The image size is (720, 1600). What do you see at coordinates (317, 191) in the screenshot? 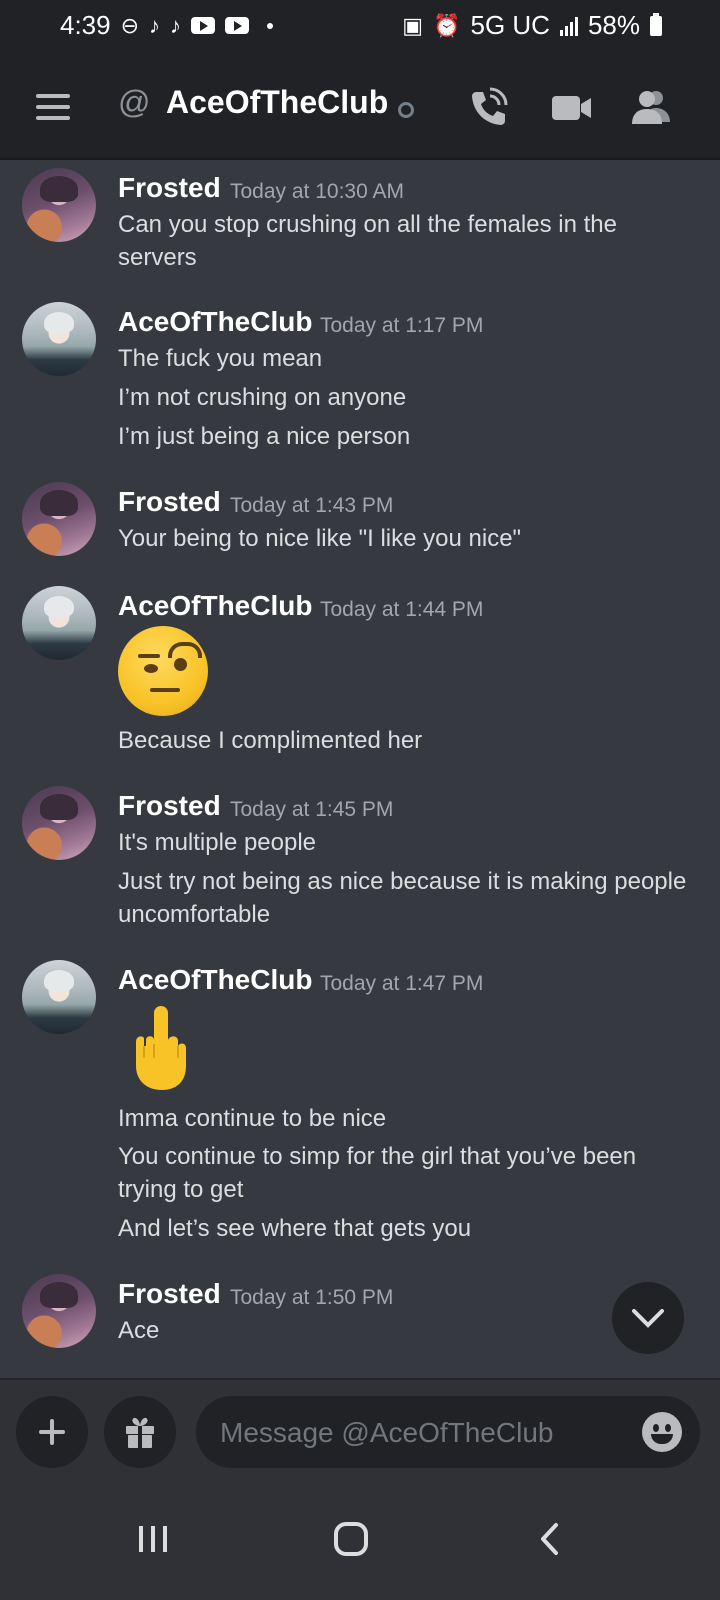
I see `message-timestamp: Today at 10:30 AM` at bounding box center [317, 191].